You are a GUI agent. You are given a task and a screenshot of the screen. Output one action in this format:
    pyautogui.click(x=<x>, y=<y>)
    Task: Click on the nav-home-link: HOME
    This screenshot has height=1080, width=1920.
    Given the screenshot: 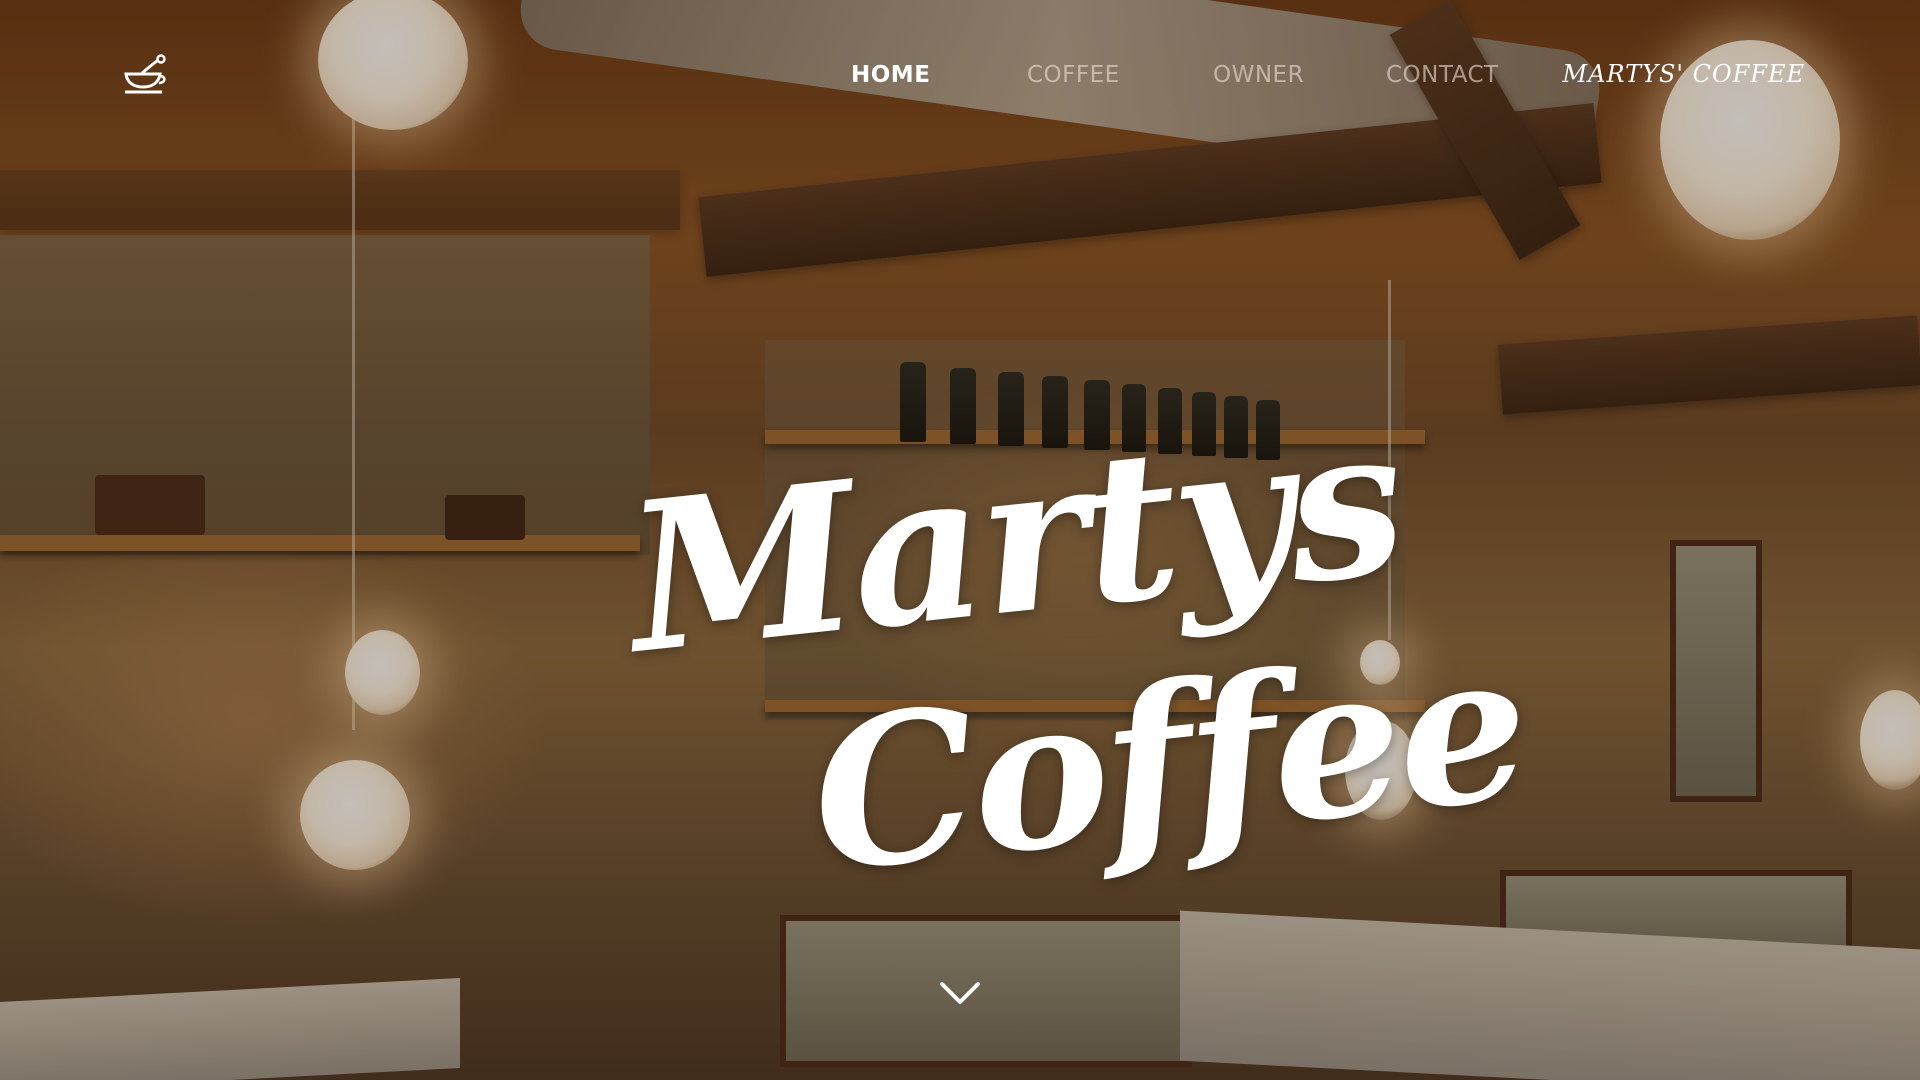 What is the action you would take?
    pyautogui.click(x=890, y=75)
    